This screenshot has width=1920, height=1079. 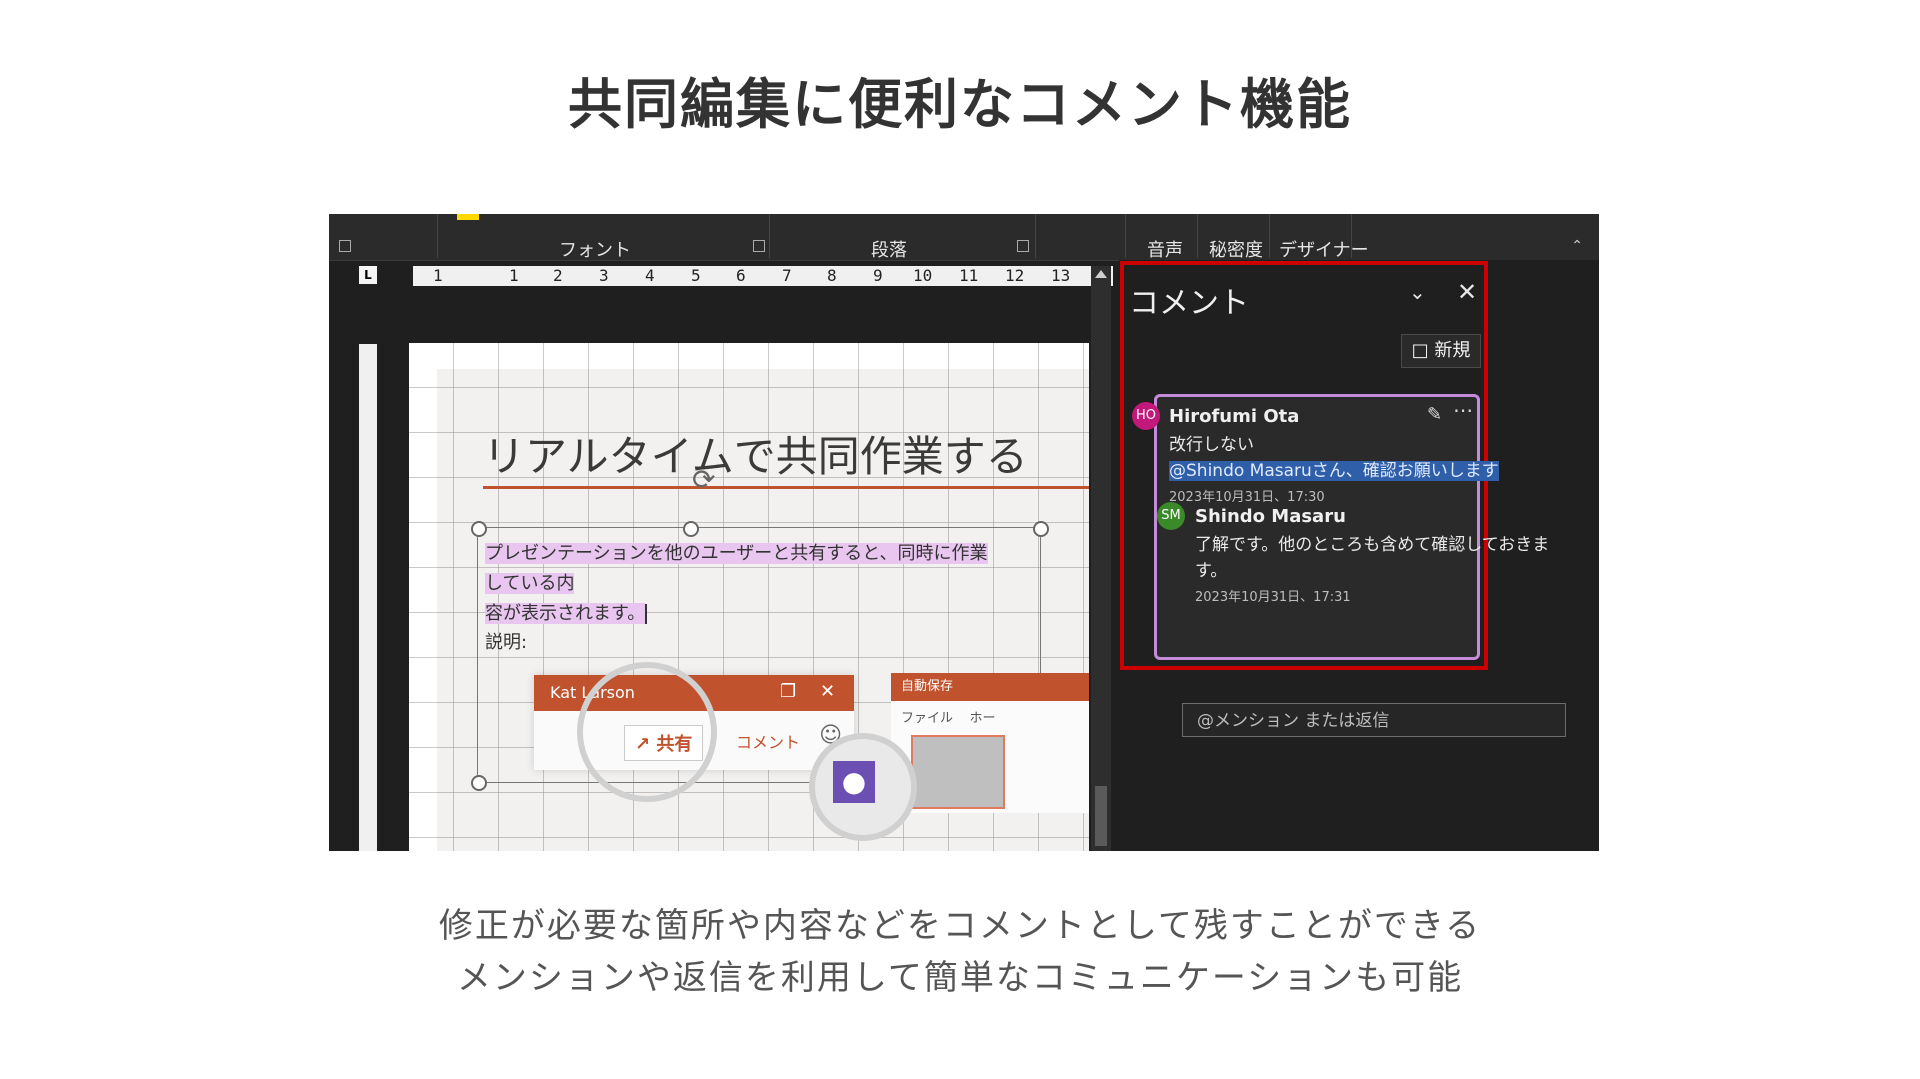 I want to click on app-window-preview: 自動保存 ファイル ホー, so click(x=990, y=743).